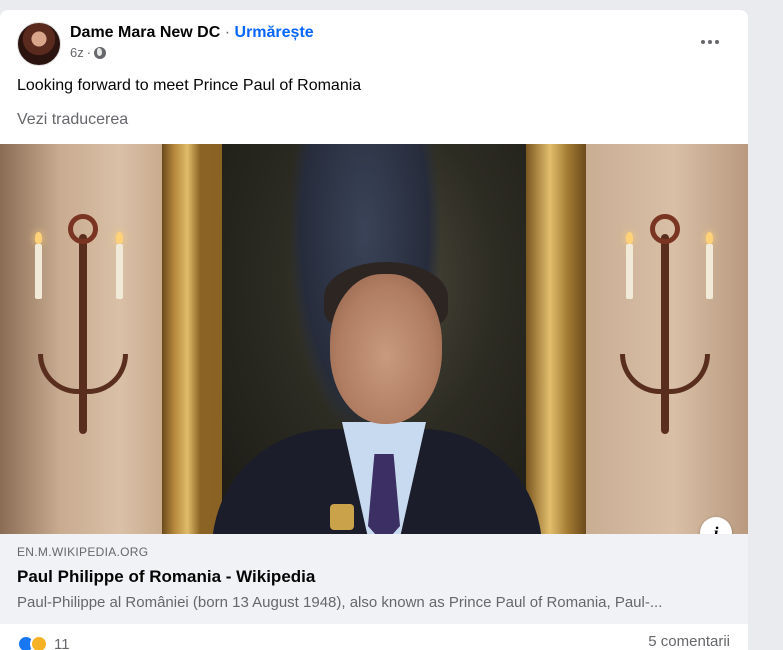 The image size is (783, 650). What do you see at coordinates (83, 319) in the screenshot?
I see `left-wall-sconce` at bounding box center [83, 319].